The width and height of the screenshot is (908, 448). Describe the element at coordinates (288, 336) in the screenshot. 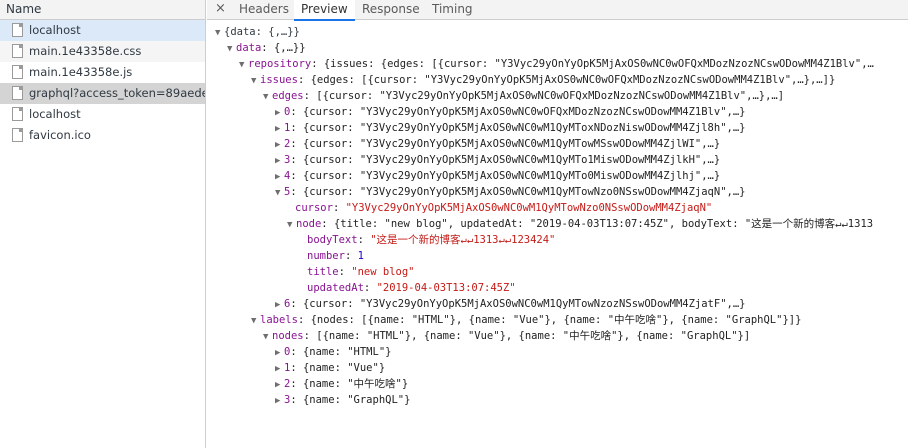

I see `tree-key: nodes` at that location.